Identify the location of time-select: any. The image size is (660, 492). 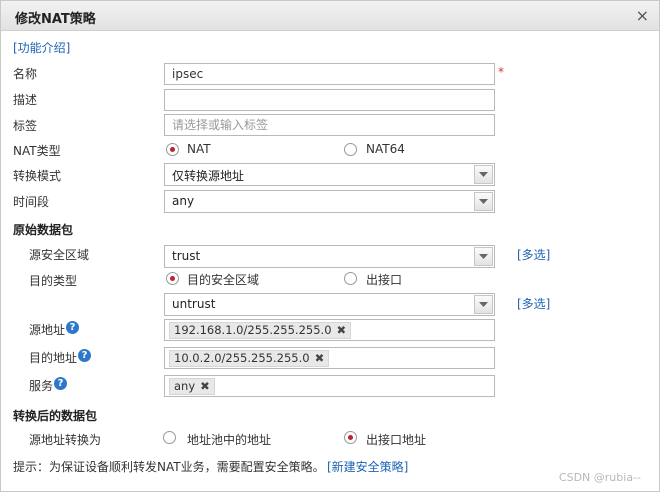
(329, 201).